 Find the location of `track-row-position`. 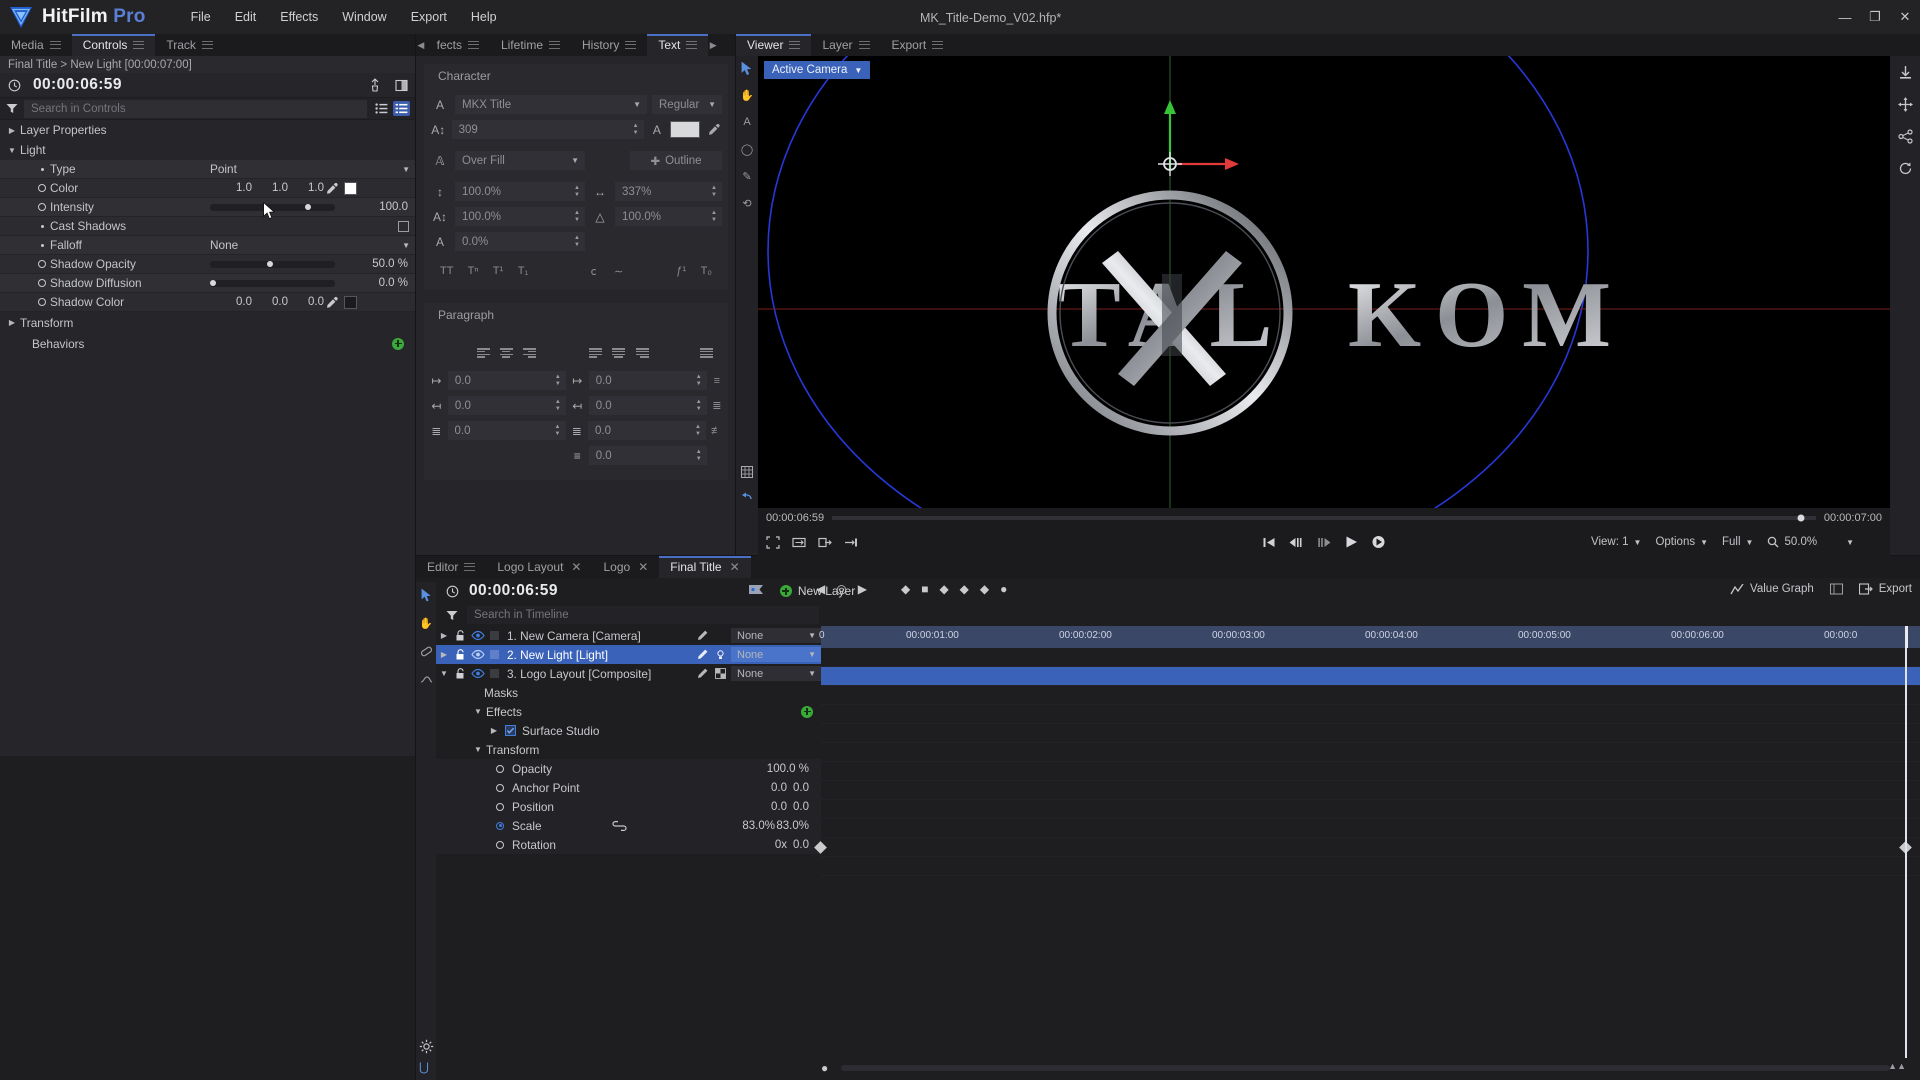

track-row-position is located at coordinates (1370, 828).